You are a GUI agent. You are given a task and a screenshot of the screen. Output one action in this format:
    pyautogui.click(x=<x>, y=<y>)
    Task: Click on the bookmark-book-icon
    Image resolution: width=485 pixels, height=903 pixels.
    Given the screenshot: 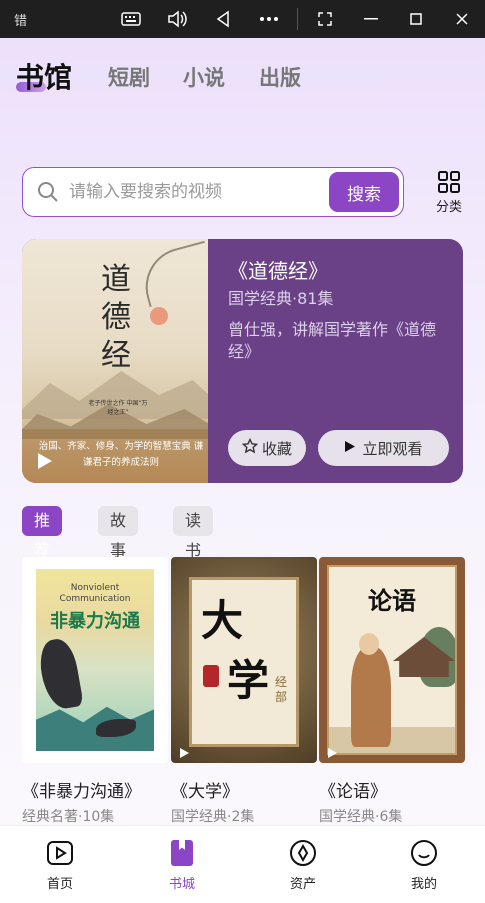 What is the action you would take?
    pyautogui.click(x=182, y=853)
    